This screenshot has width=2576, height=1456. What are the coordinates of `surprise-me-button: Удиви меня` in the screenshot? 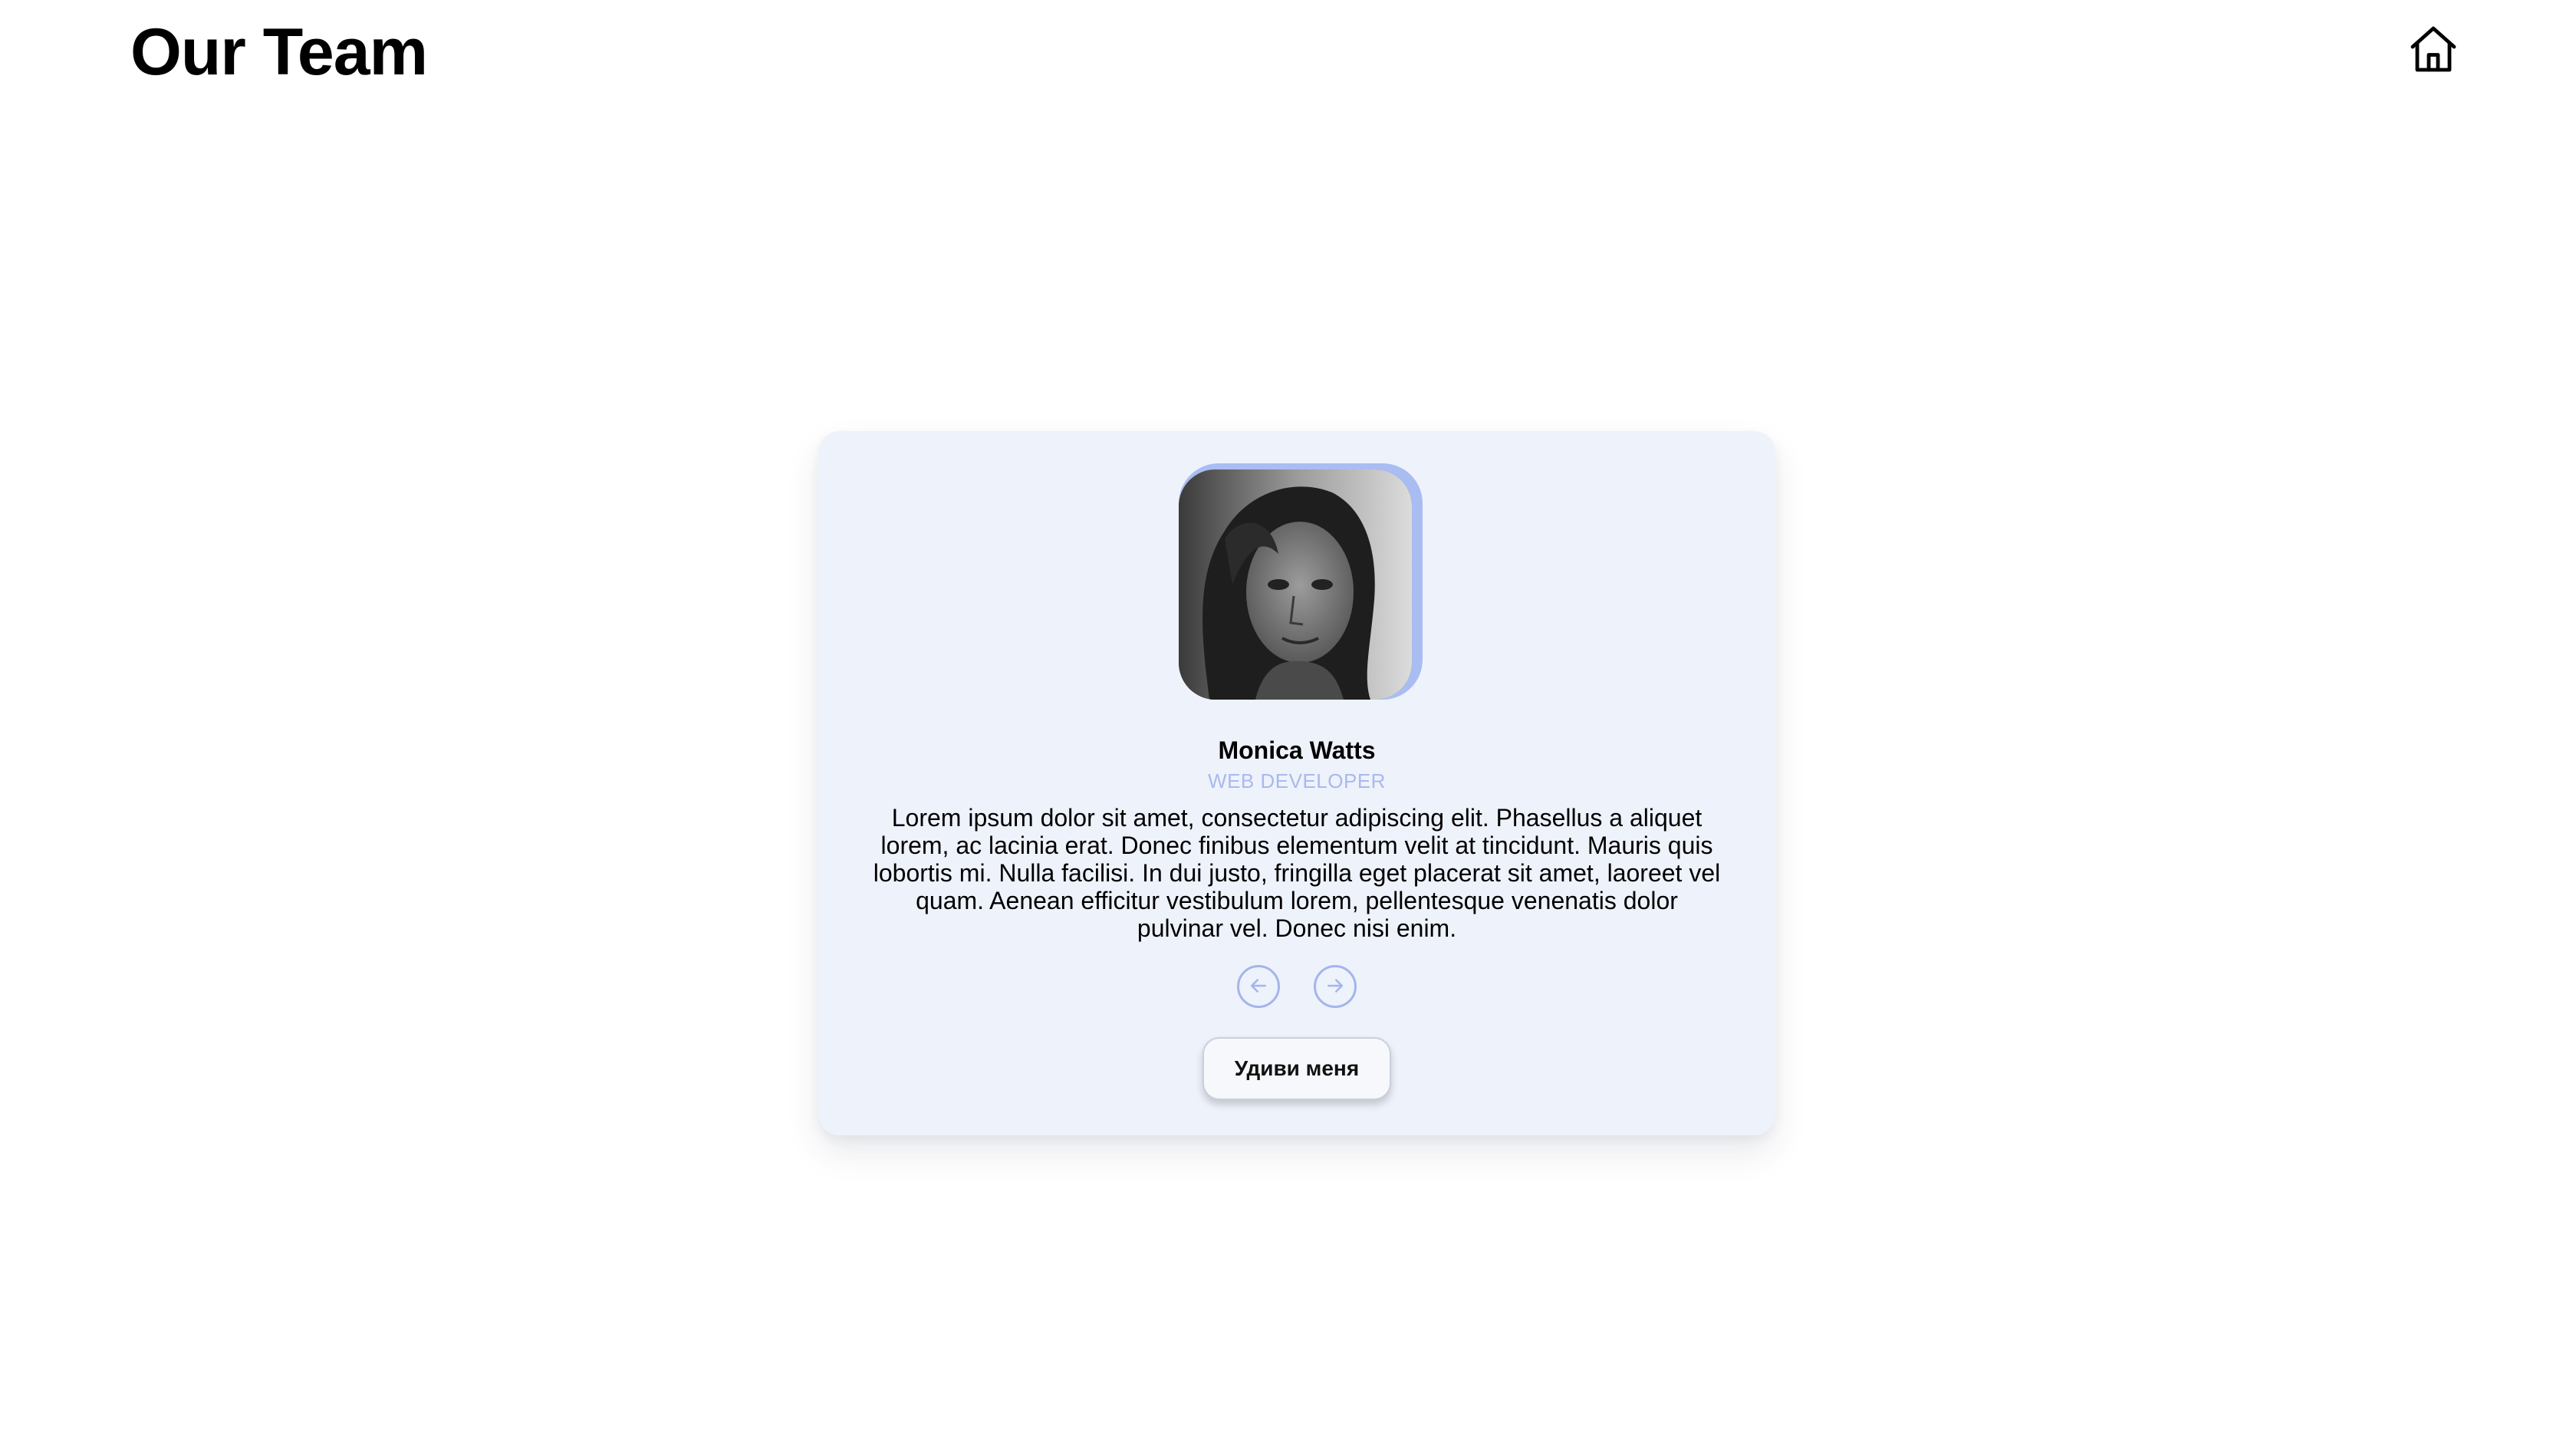 It's located at (1296, 1068).